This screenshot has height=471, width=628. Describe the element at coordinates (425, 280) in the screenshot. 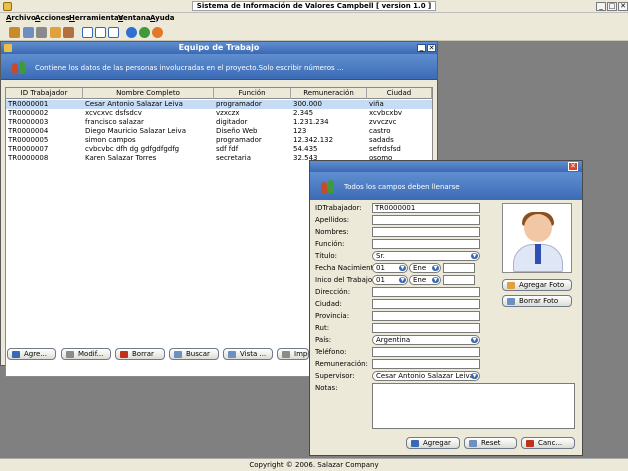

I see `start-month-select: Ene ▼` at that location.